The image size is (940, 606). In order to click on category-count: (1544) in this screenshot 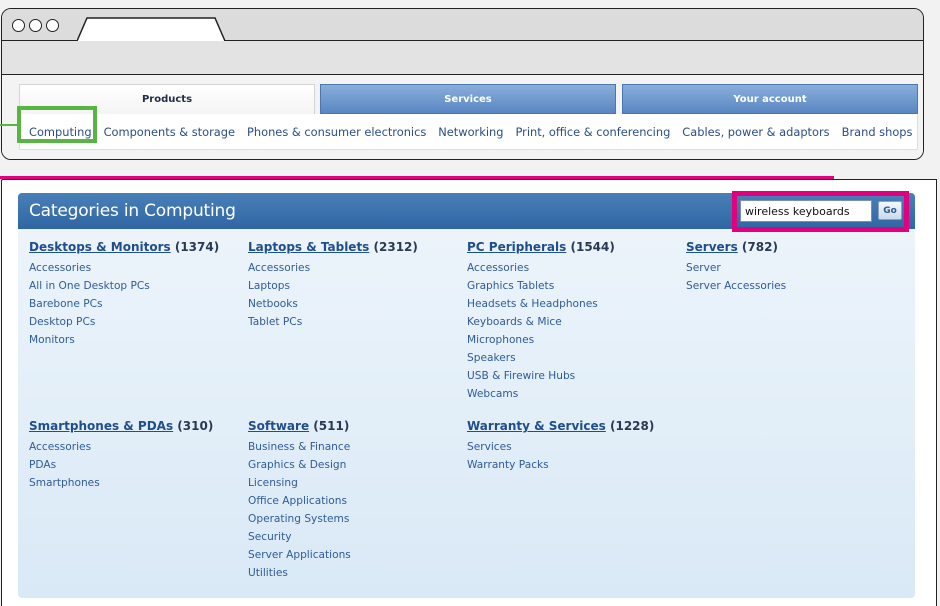, I will do `click(592, 247)`.